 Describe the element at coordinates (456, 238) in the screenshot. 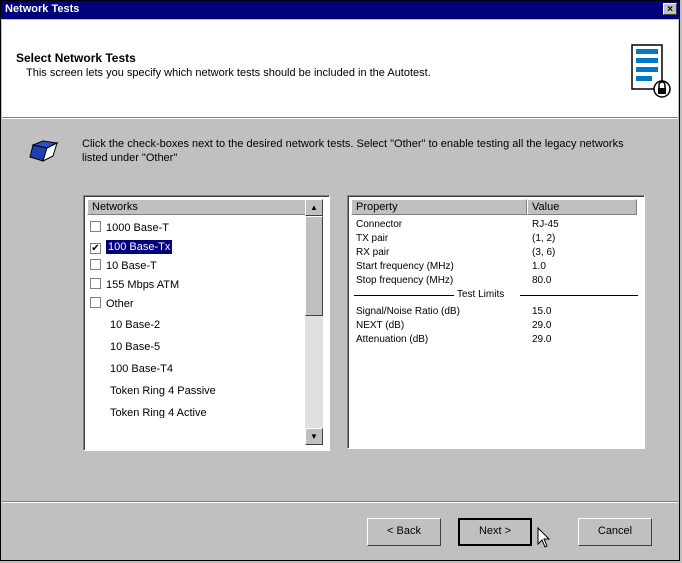

I see `property-row: TX pair (1, 2)` at that location.